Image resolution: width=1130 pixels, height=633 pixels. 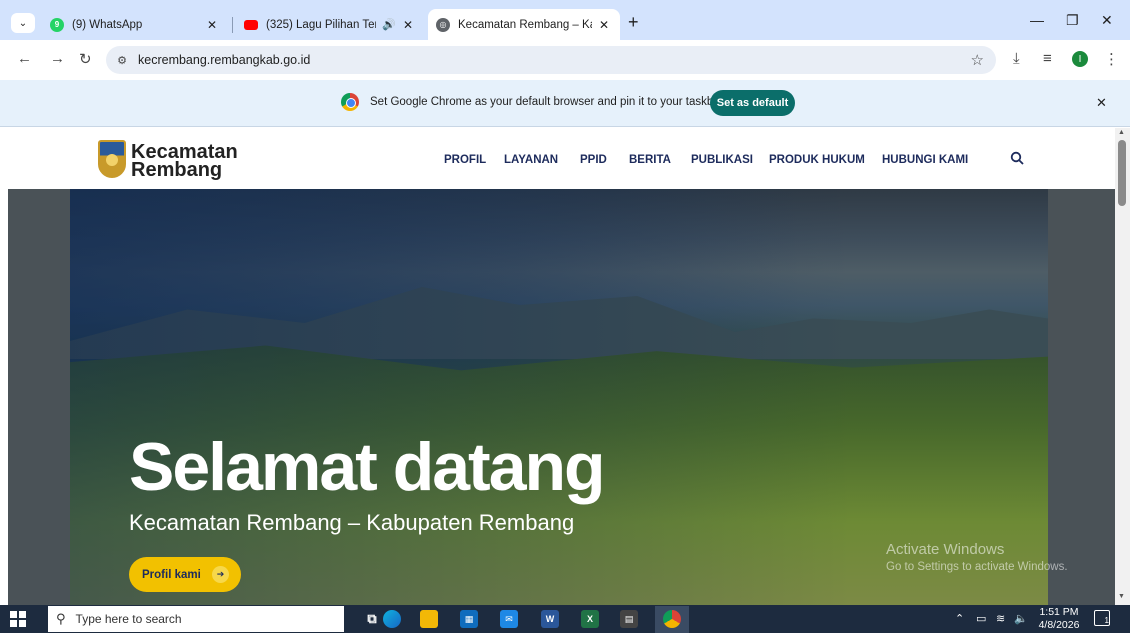 What do you see at coordinates (18, 619) in the screenshot?
I see `windows-start-icon` at bounding box center [18, 619].